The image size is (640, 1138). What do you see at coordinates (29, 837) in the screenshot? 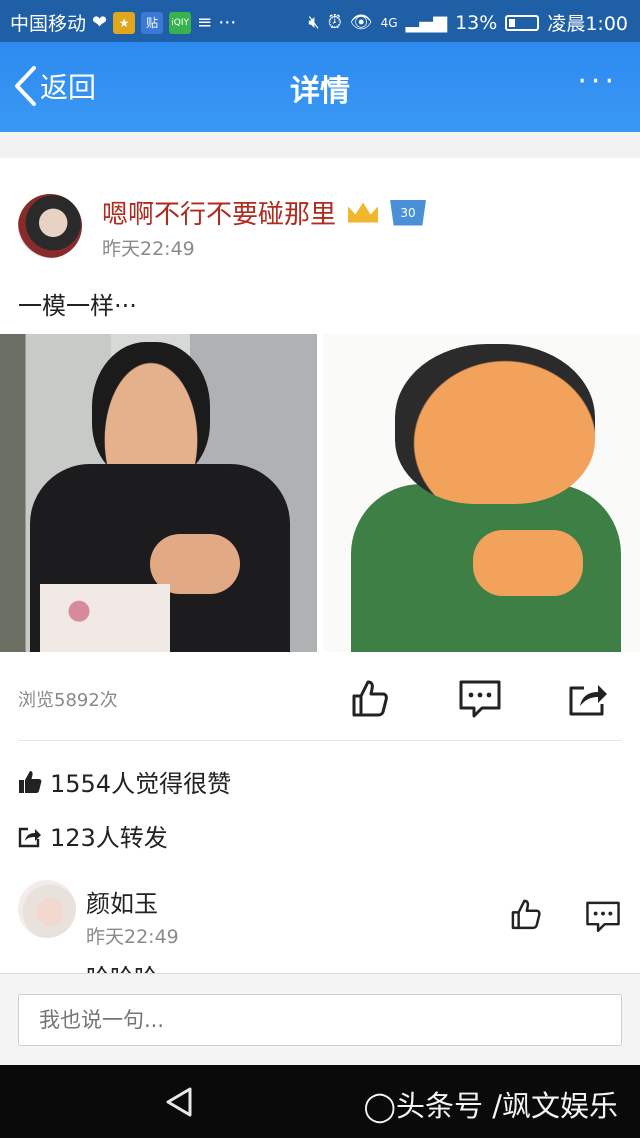
I see `share-outline-icon` at bounding box center [29, 837].